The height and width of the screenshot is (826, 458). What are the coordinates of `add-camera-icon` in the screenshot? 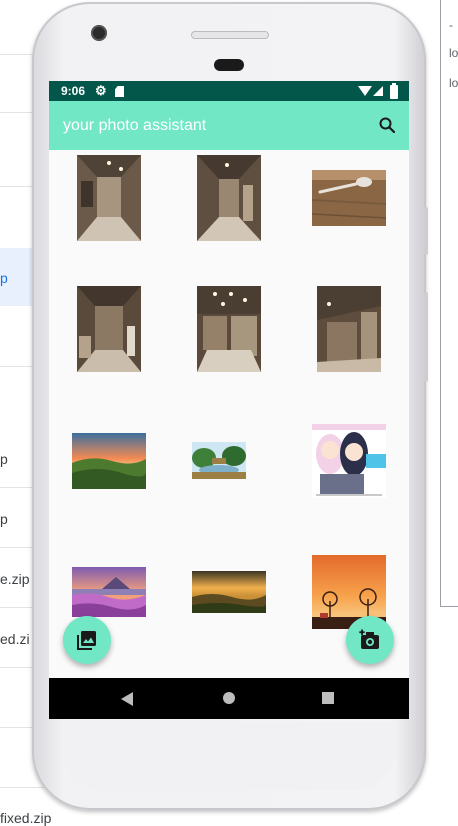 It's located at (369, 639).